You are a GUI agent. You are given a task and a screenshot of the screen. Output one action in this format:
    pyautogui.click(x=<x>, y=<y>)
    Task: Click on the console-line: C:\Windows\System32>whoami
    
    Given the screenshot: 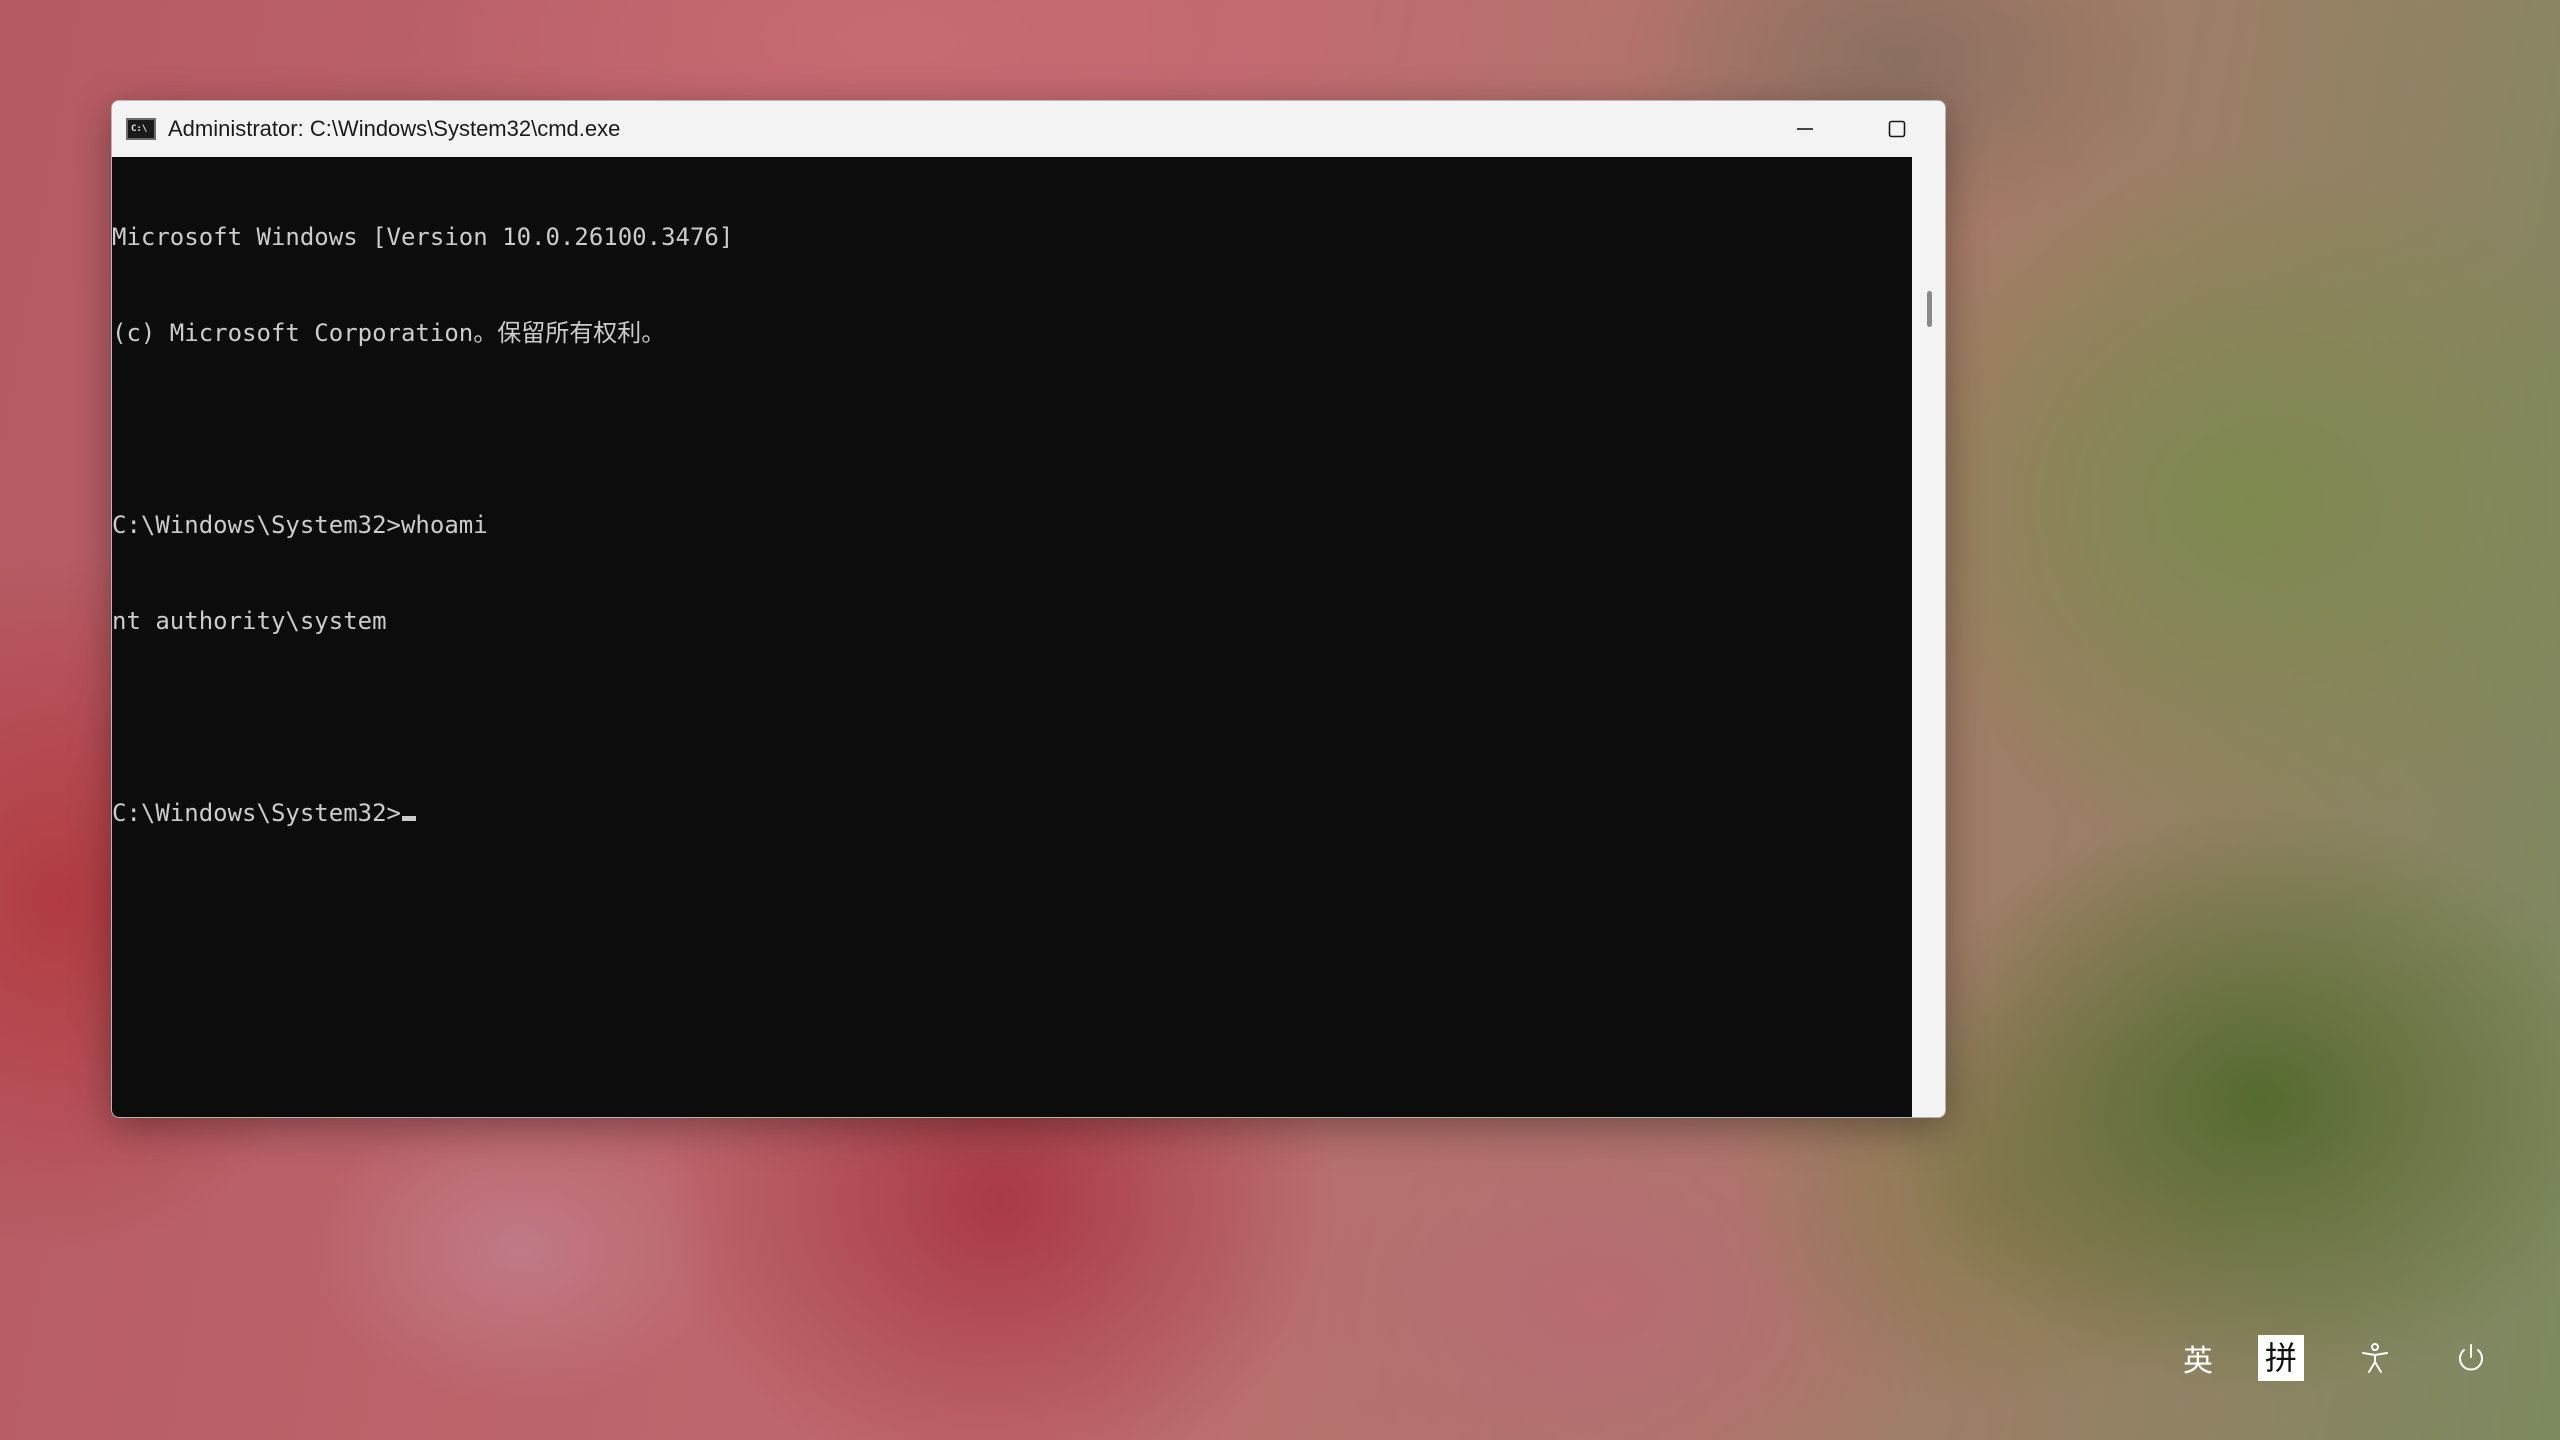 What is the action you would take?
    pyautogui.click(x=300, y=525)
    